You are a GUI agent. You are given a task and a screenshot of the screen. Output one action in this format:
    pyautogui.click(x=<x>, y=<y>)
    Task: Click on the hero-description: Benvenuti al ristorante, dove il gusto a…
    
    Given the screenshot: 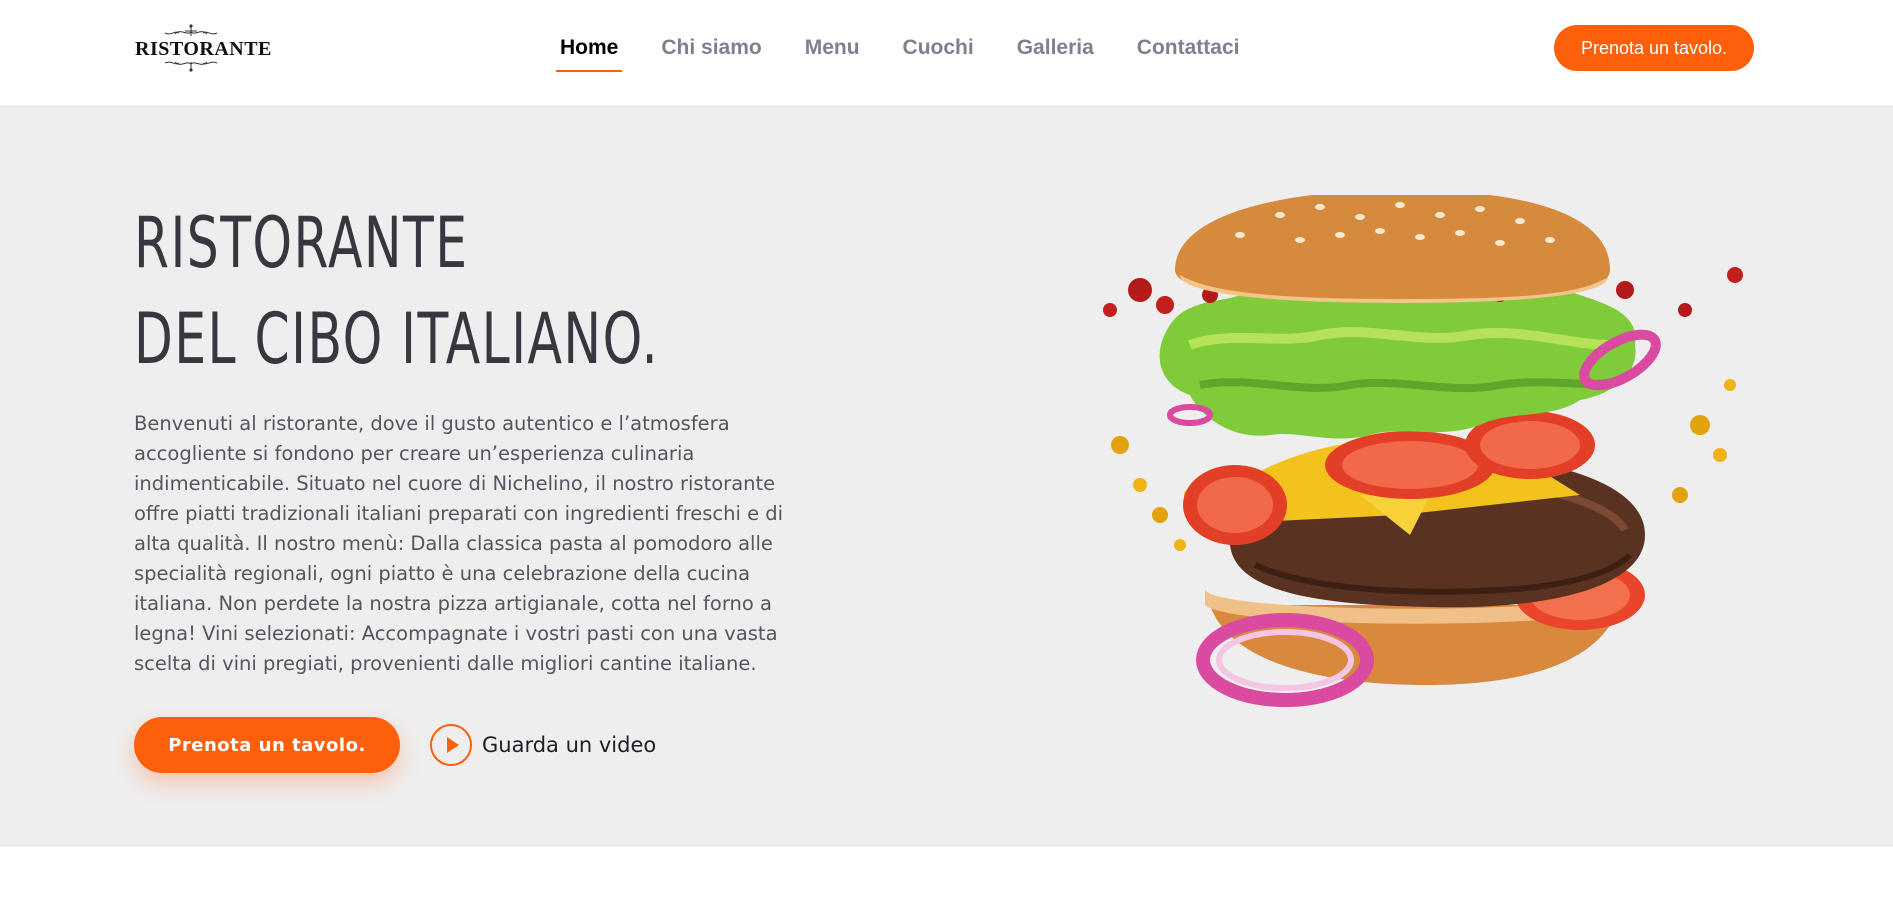 What is the action you would take?
    pyautogui.click(x=459, y=543)
    